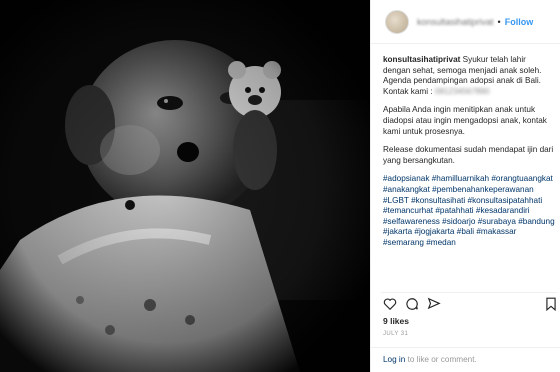  I want to click on contact-number-blurred: 081234567890, so click(462, 91).